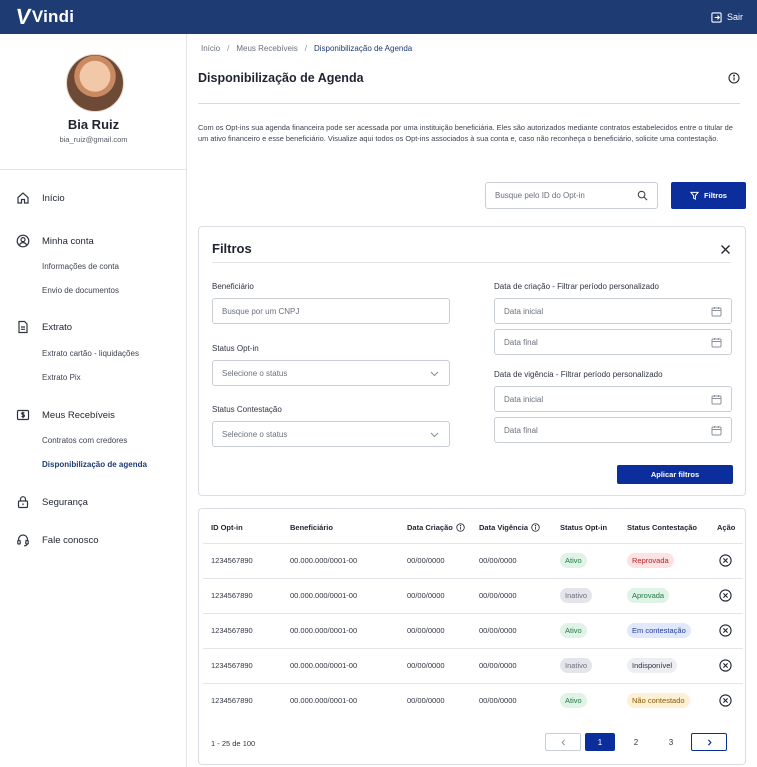 The height and width of the screenshot is (767, 757). Describe the element at coordinates (716, 342) in the screenshot. I see `calendar-icon` at that location.